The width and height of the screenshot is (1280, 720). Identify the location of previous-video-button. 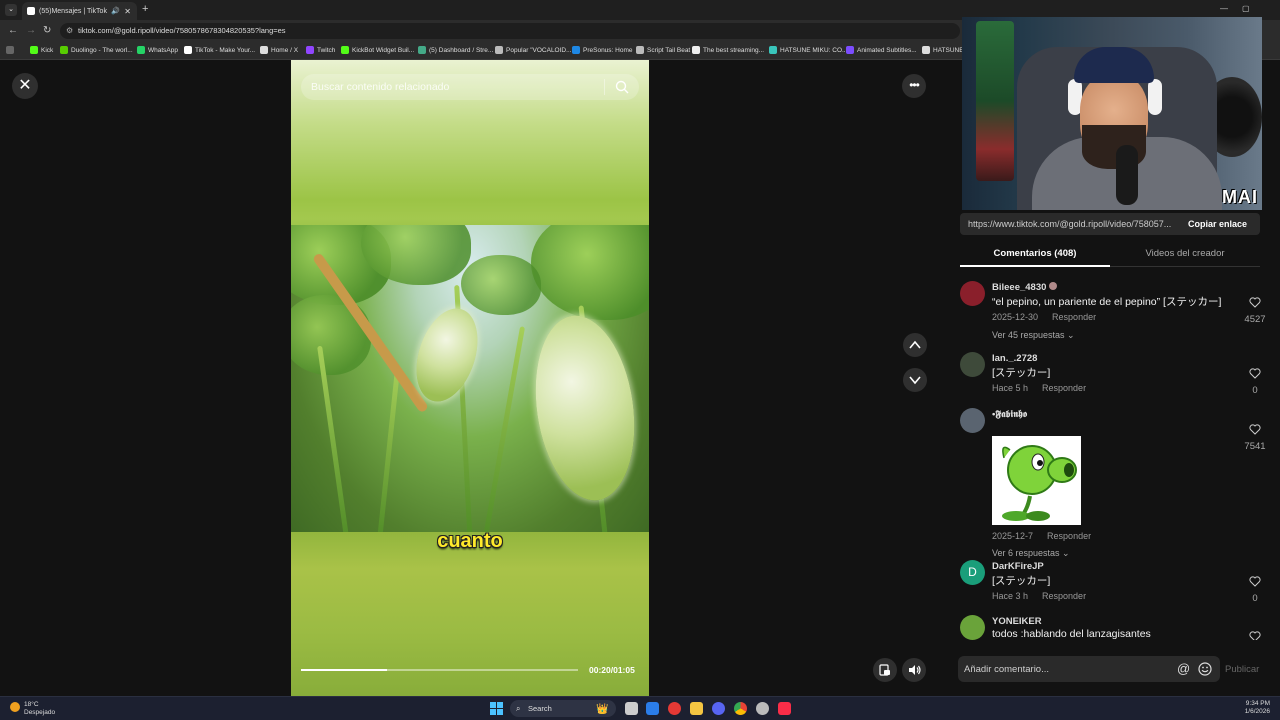
(915, 345).